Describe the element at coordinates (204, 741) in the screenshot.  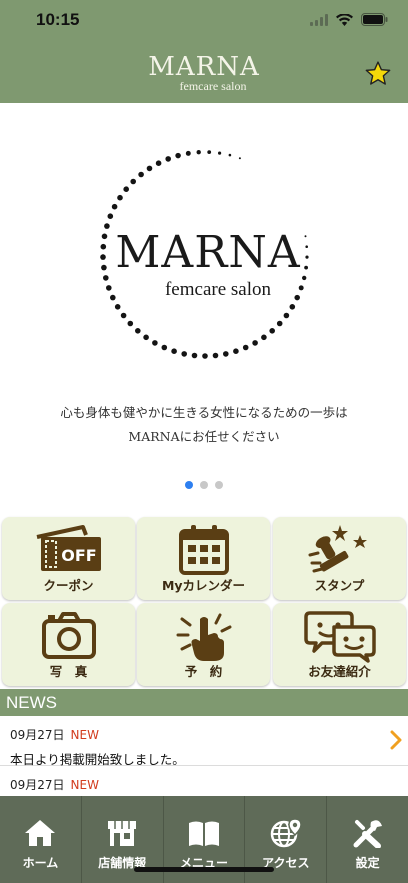
I see `news-item: 09月27日 NEW 本日より掲載開始致しました。` at that location.